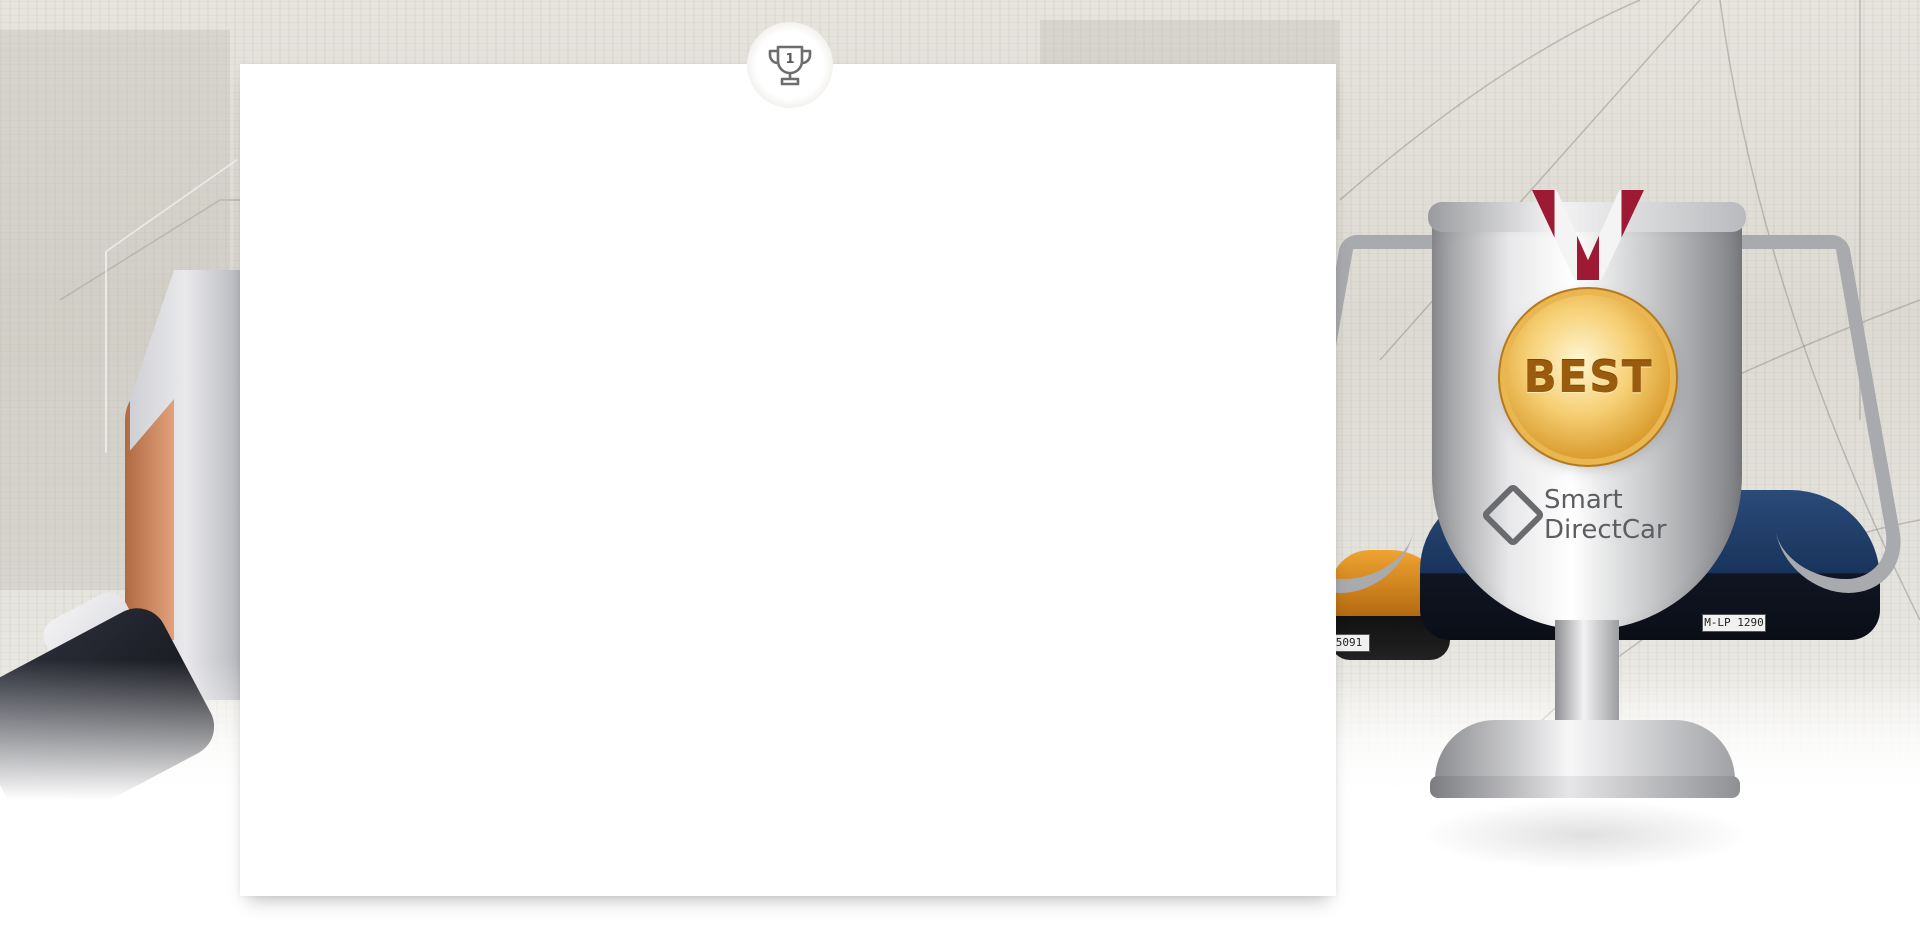  Describe the element at coordinates (1583, 500) in the screenshot. I see `brand-name-line1: Smart` at that location.